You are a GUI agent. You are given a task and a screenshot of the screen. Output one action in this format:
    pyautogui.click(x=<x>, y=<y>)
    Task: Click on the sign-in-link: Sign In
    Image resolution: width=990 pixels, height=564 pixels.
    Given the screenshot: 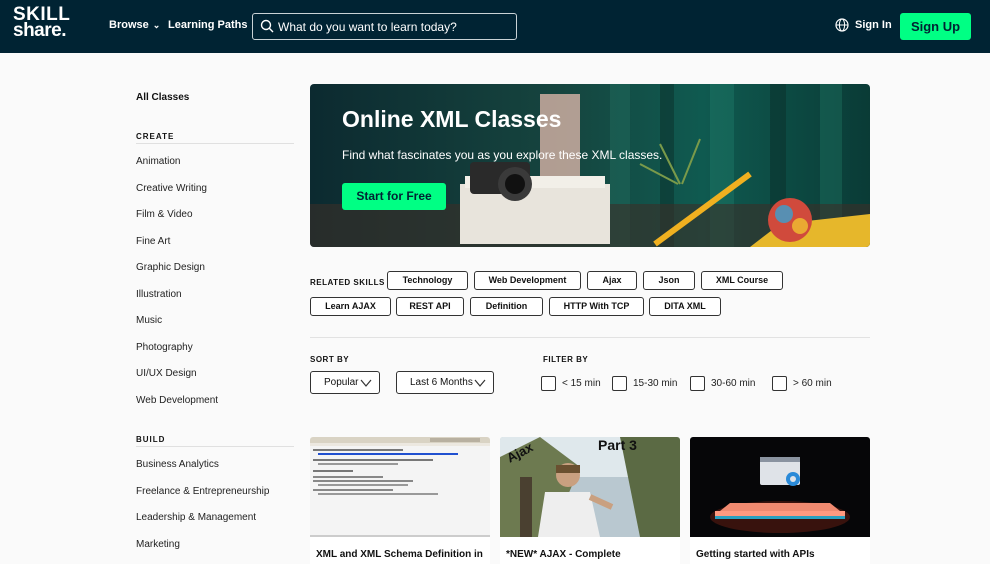 What is the action you would take?
    pyautogui.click(x=873, y=25)
    